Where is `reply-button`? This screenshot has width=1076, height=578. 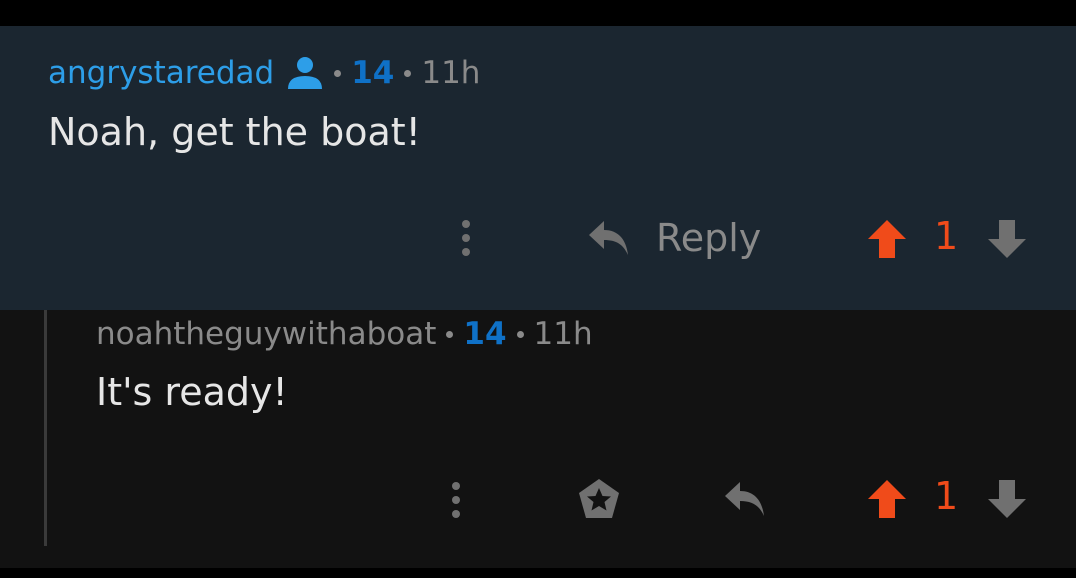 reply-button is located at coordinates (745, 499).